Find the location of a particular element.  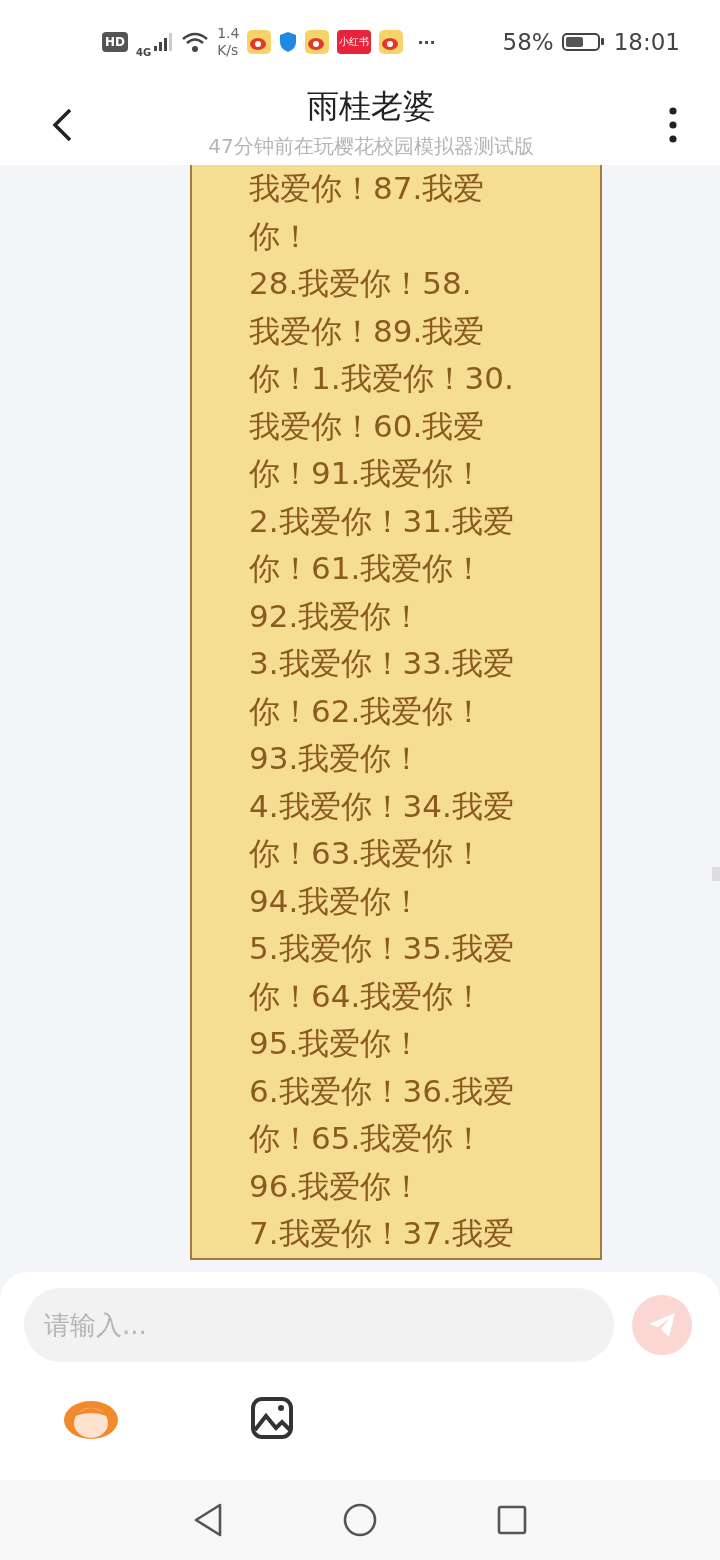

message-line: 94.我爱你！ is located at coordinates (336, 901).